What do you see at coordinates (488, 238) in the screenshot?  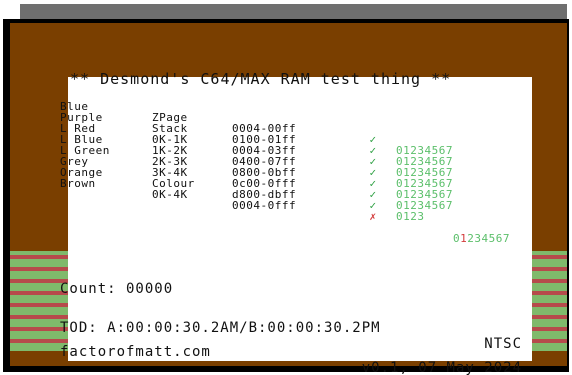 I see `bit-2-7: 234567` at bounding box center [488, 238].